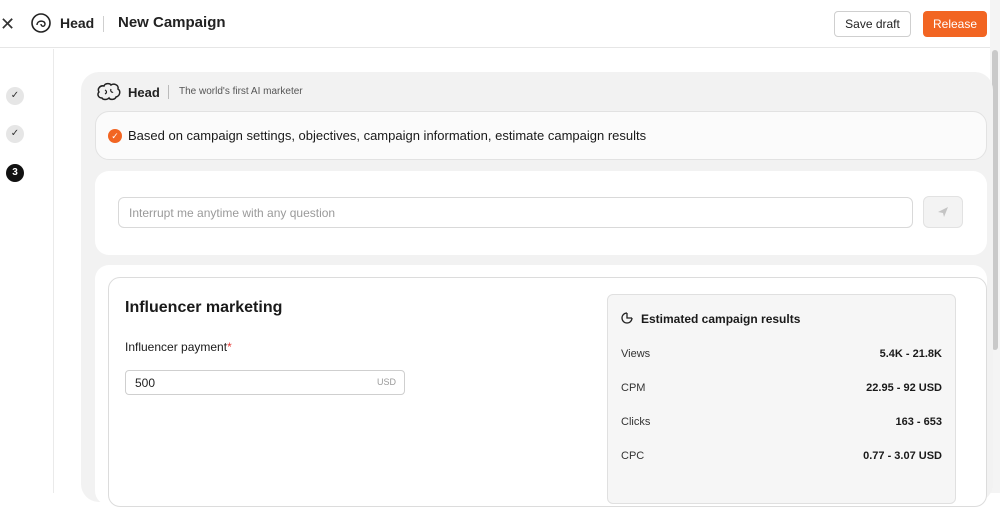 The image size is (1000, 507). I want to click on metric-value-clicks: 163 - 653, so click(918, 422).